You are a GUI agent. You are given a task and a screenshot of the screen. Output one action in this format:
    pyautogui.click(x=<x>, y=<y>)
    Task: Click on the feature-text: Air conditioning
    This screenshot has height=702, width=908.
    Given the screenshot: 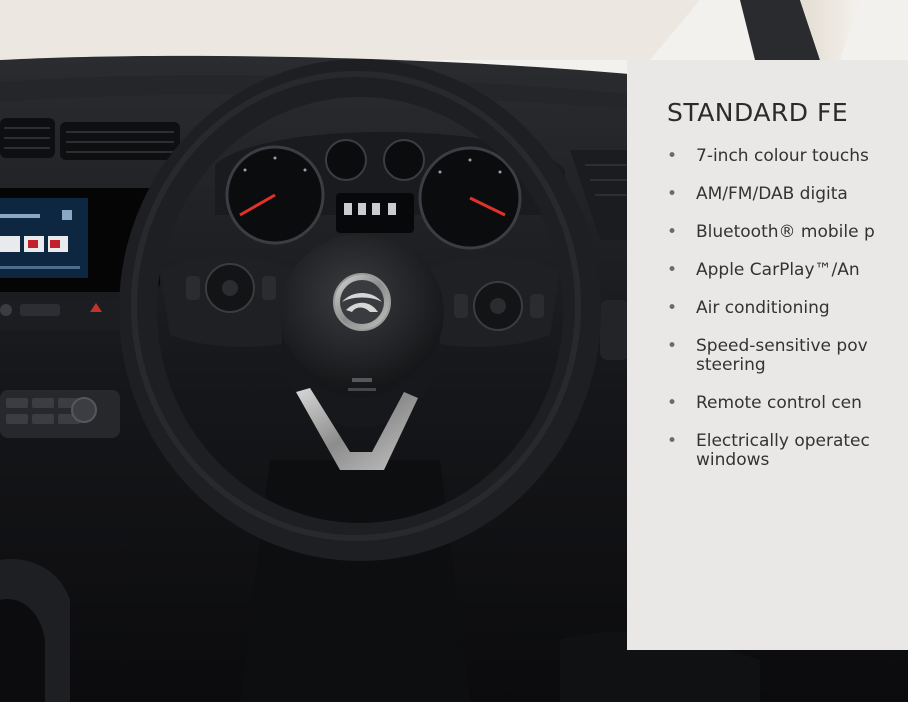 What is the action you would take?
    pyautogui.click(x=763, y=308)
    